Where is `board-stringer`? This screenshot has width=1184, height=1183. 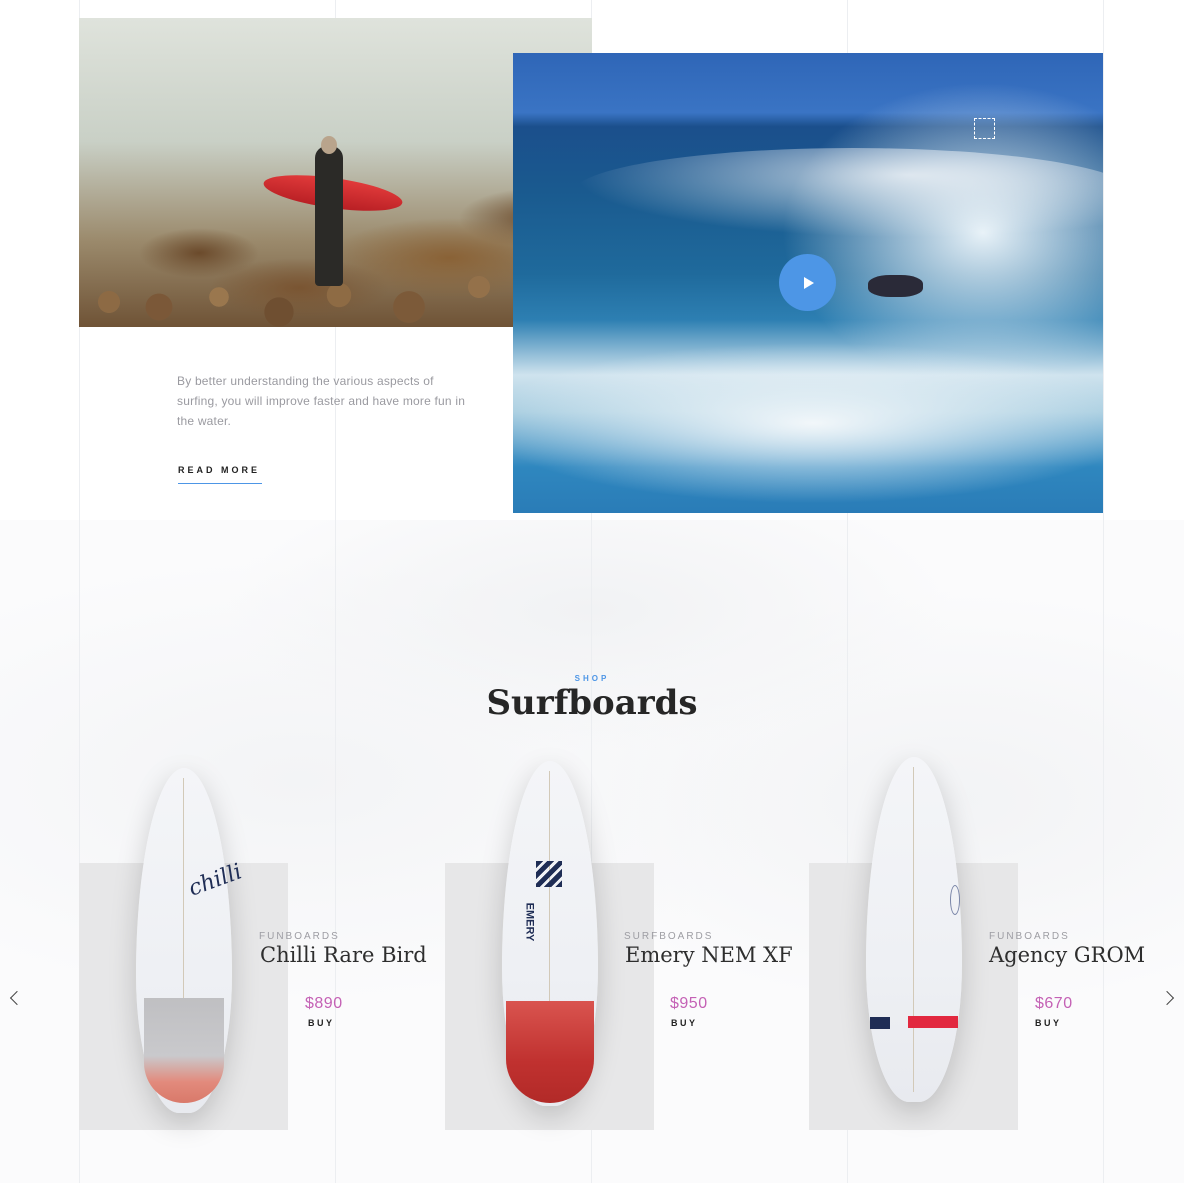 board-stringer is located at coordinates (913, 929).